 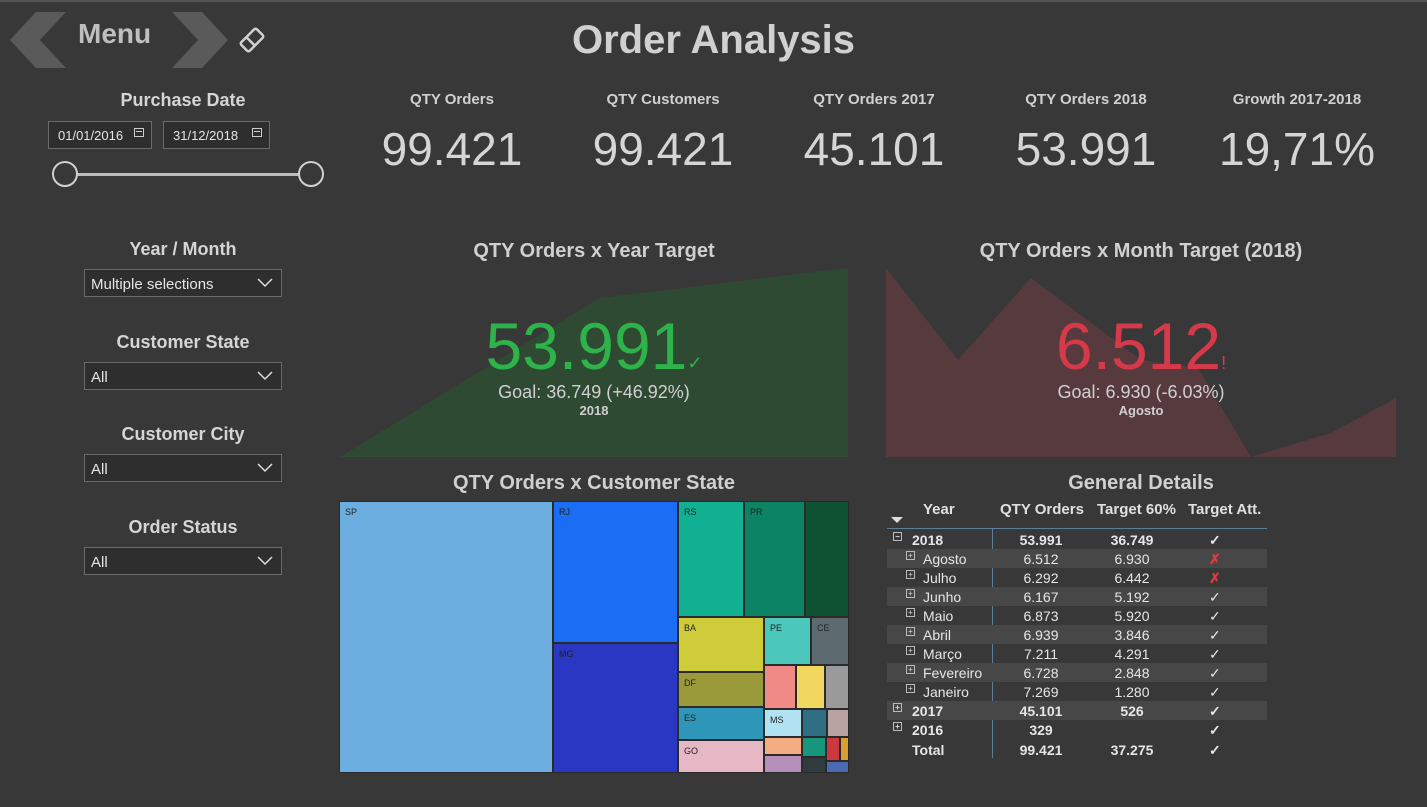 What do you see at coordinates (874, 99) in the screenshot?
I see `kpi-label: QTY Orders 2017` at bounding box center [874, 99].